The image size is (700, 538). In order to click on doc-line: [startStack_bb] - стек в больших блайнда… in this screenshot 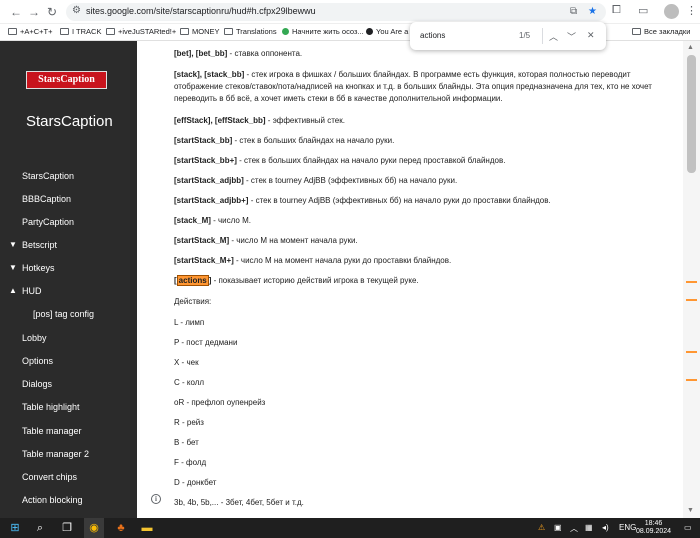, I will do `click(284, 140)`.